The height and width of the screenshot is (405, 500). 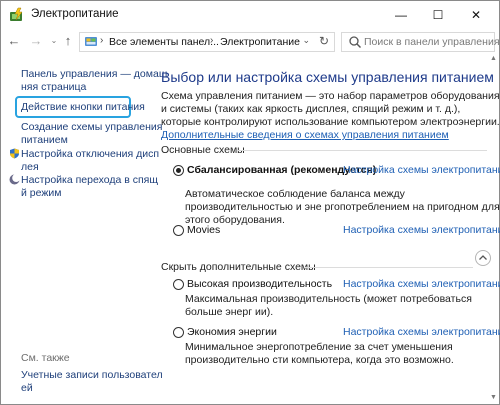 What do you see at coordinates (493, 60) in the screenshot?
I see `scroll-up-icon: ▲` at bounding box center [493, 60].